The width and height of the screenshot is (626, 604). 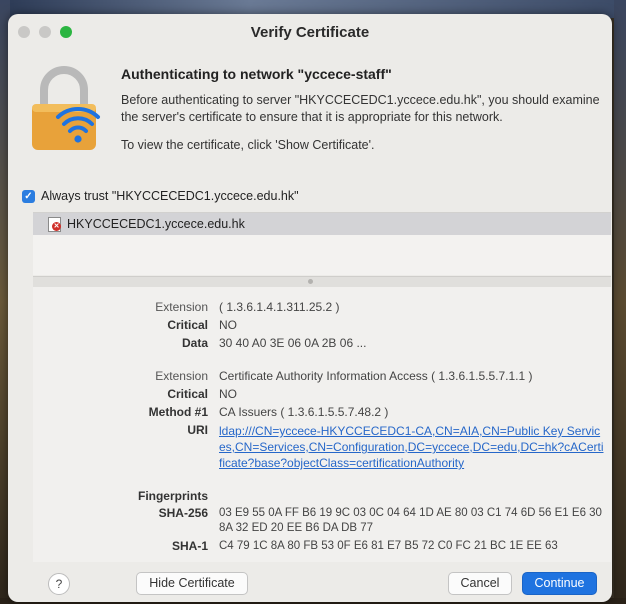 What do you see at coordinates (620, 302) in the screenshot?
I see `desktop-background-right` at bounding box center [620, 302].